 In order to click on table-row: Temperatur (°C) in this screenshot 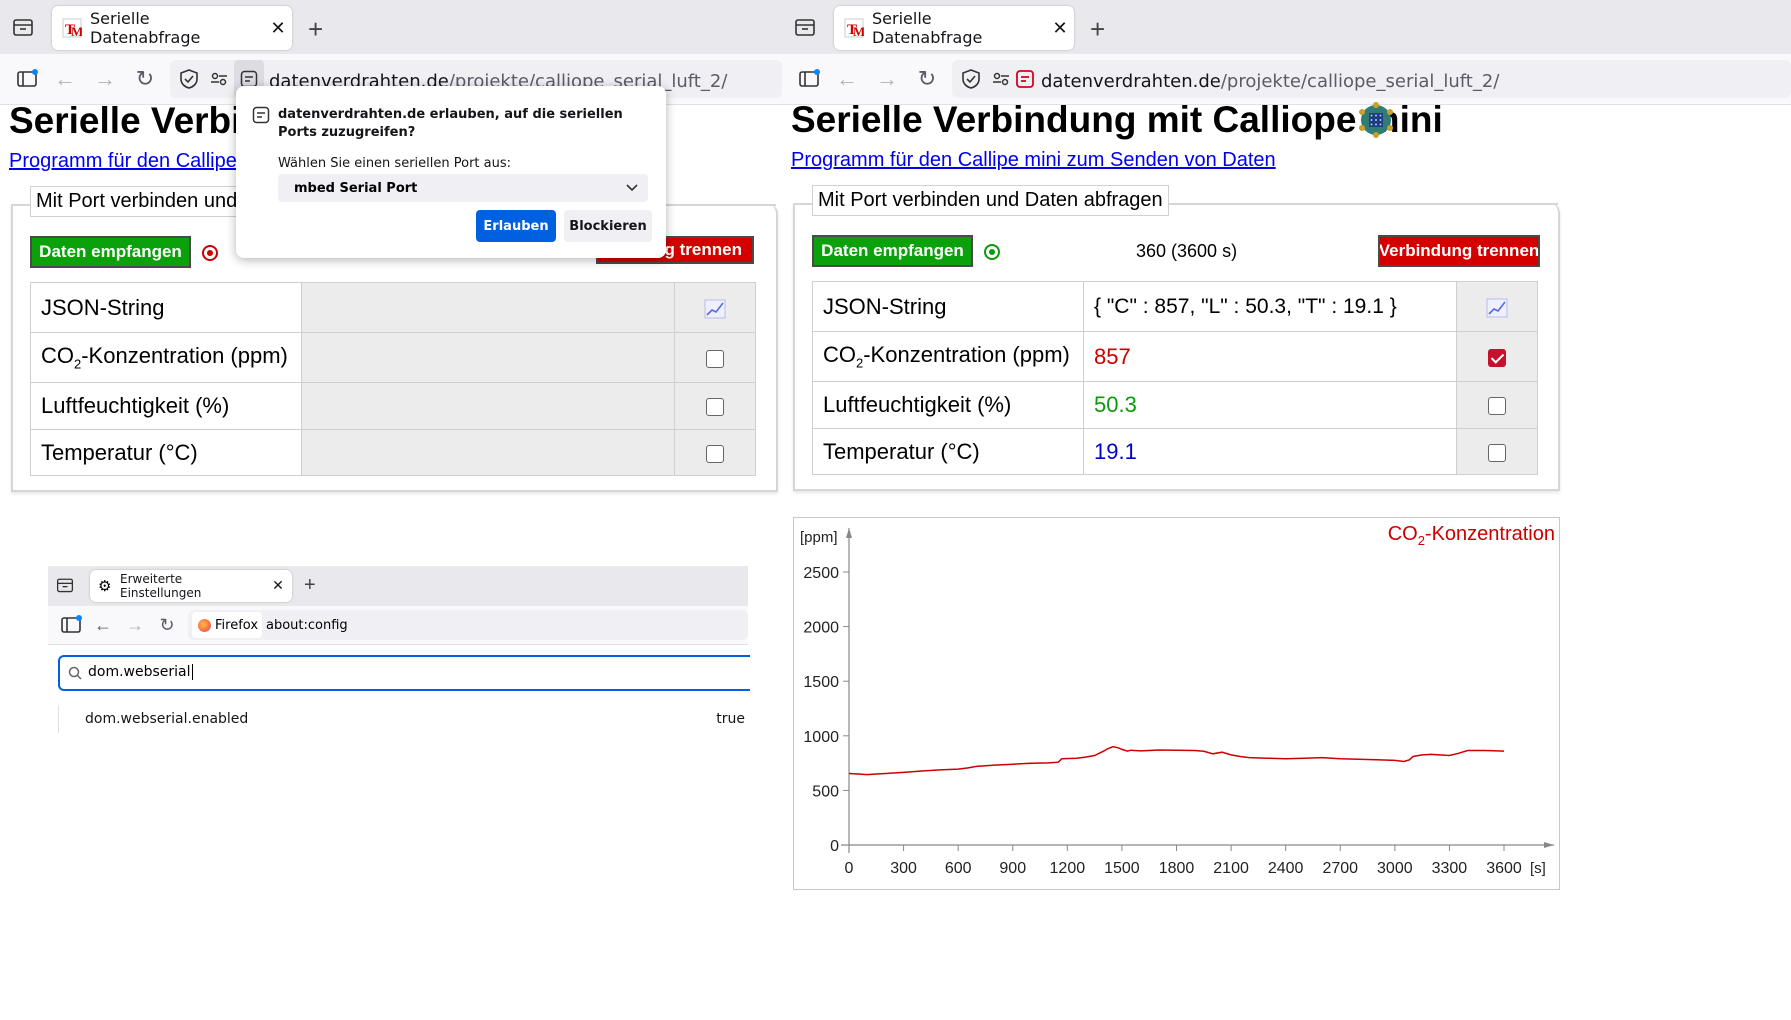, I will do `click(393, 452)`.